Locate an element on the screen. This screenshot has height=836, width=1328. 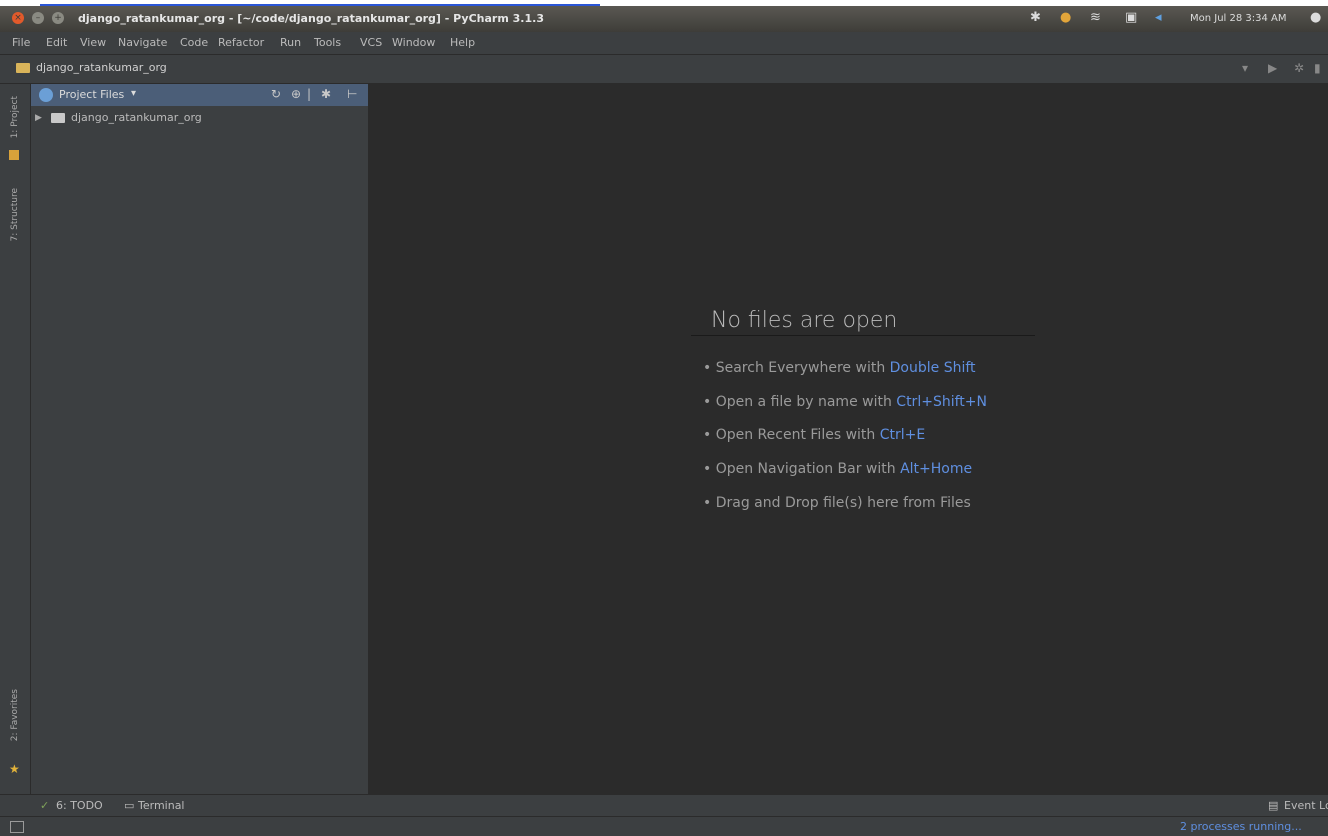
menu-refactor: Refactor is located at coordinates (241, 42).